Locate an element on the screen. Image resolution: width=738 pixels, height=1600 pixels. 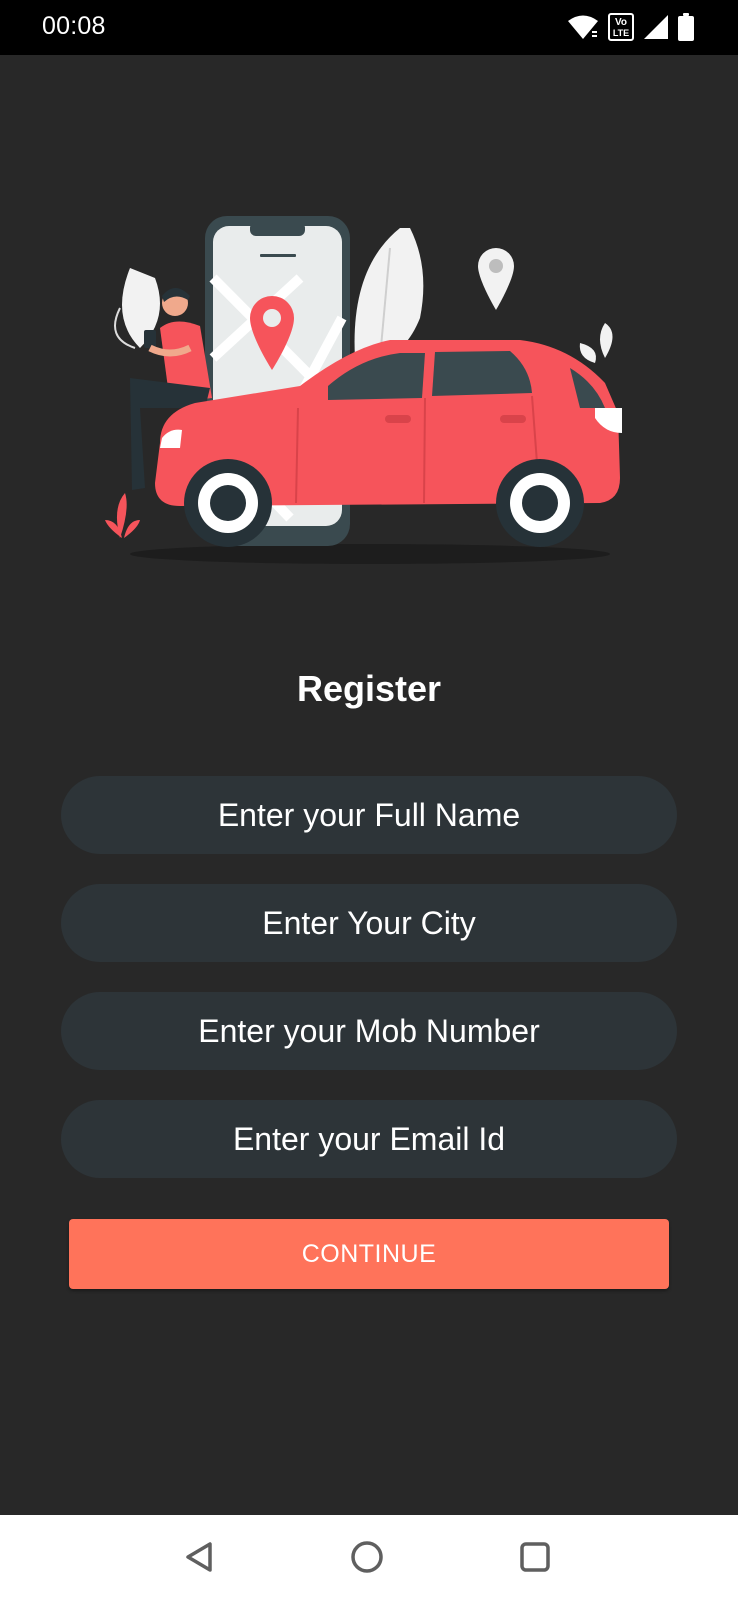
signal-icon is located at coordinates (656, 29).